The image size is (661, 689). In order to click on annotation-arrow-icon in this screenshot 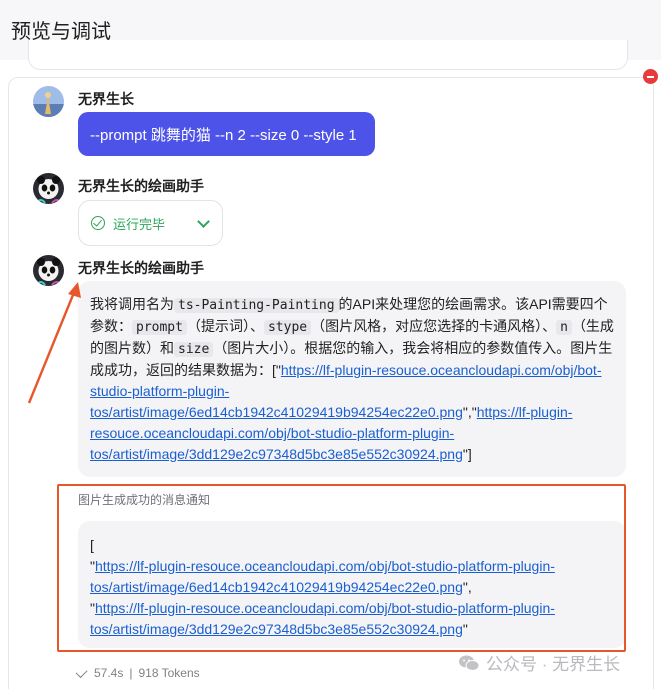, I will do `click(54, 343)`.